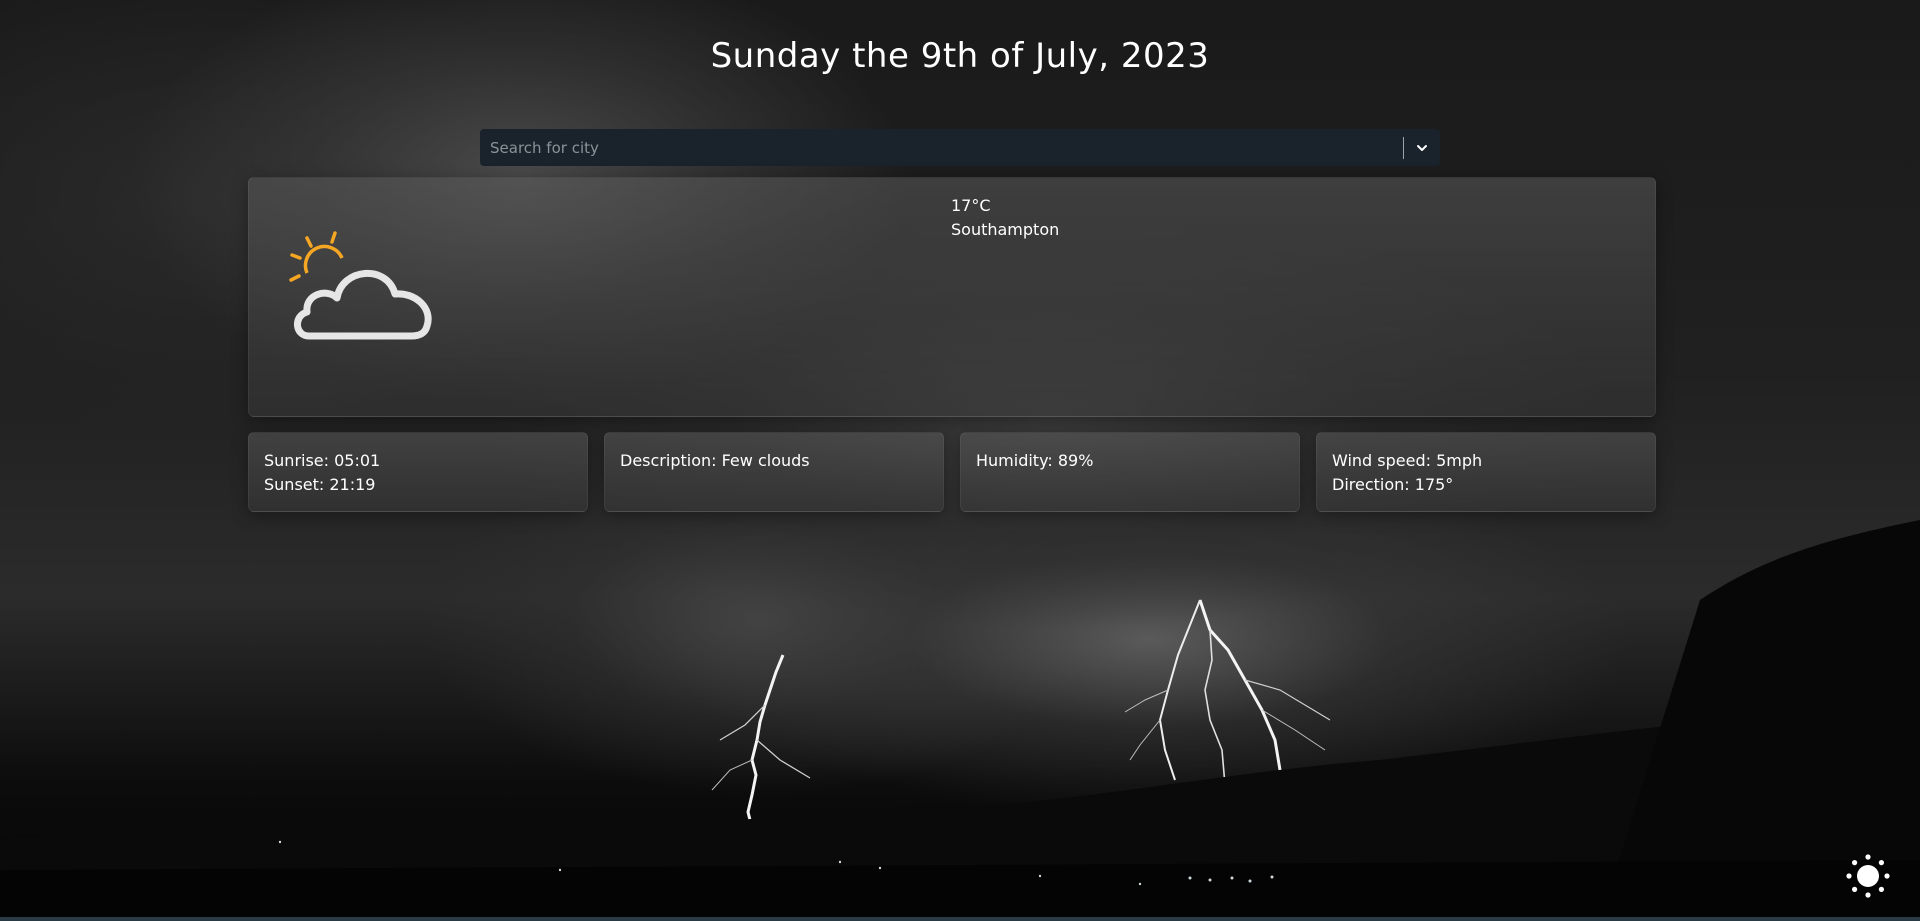 The width and height of the screenshot is (1920, 921). What do you see at coordinates (322, 460) in the screenshot?
I see `sunrise-text: Sunrise: 05:01` at bounding box center [322, 460].